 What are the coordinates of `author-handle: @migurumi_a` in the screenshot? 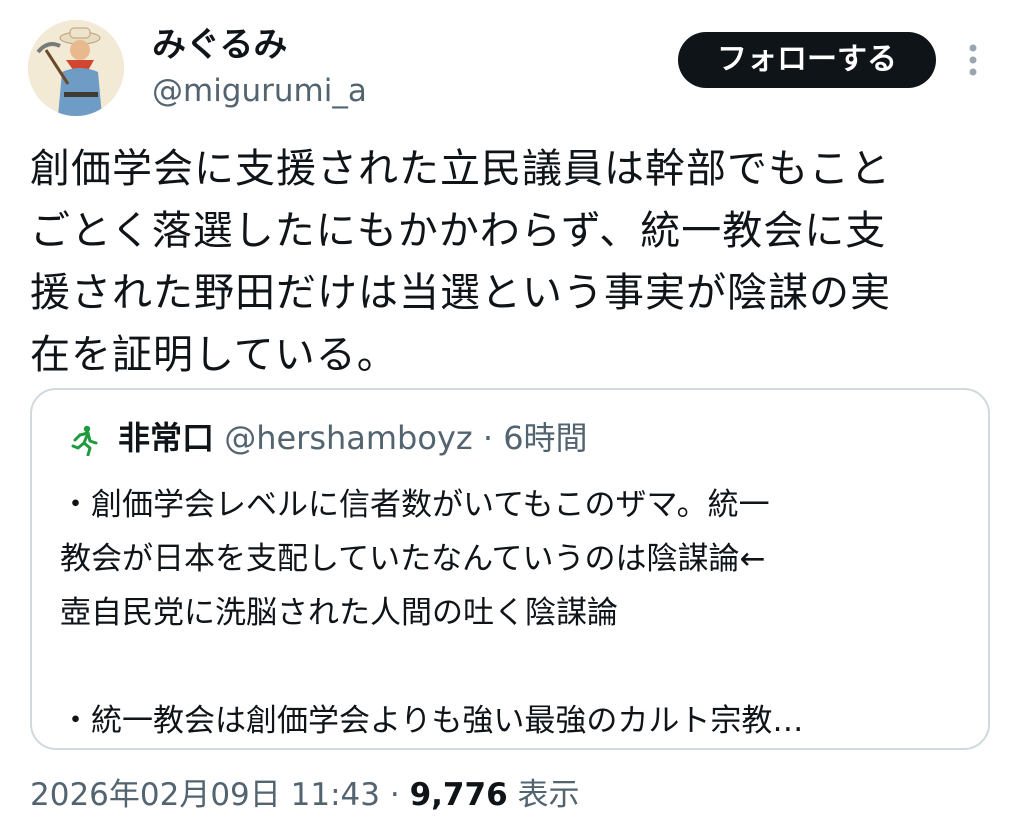 It's located at (259, 91).